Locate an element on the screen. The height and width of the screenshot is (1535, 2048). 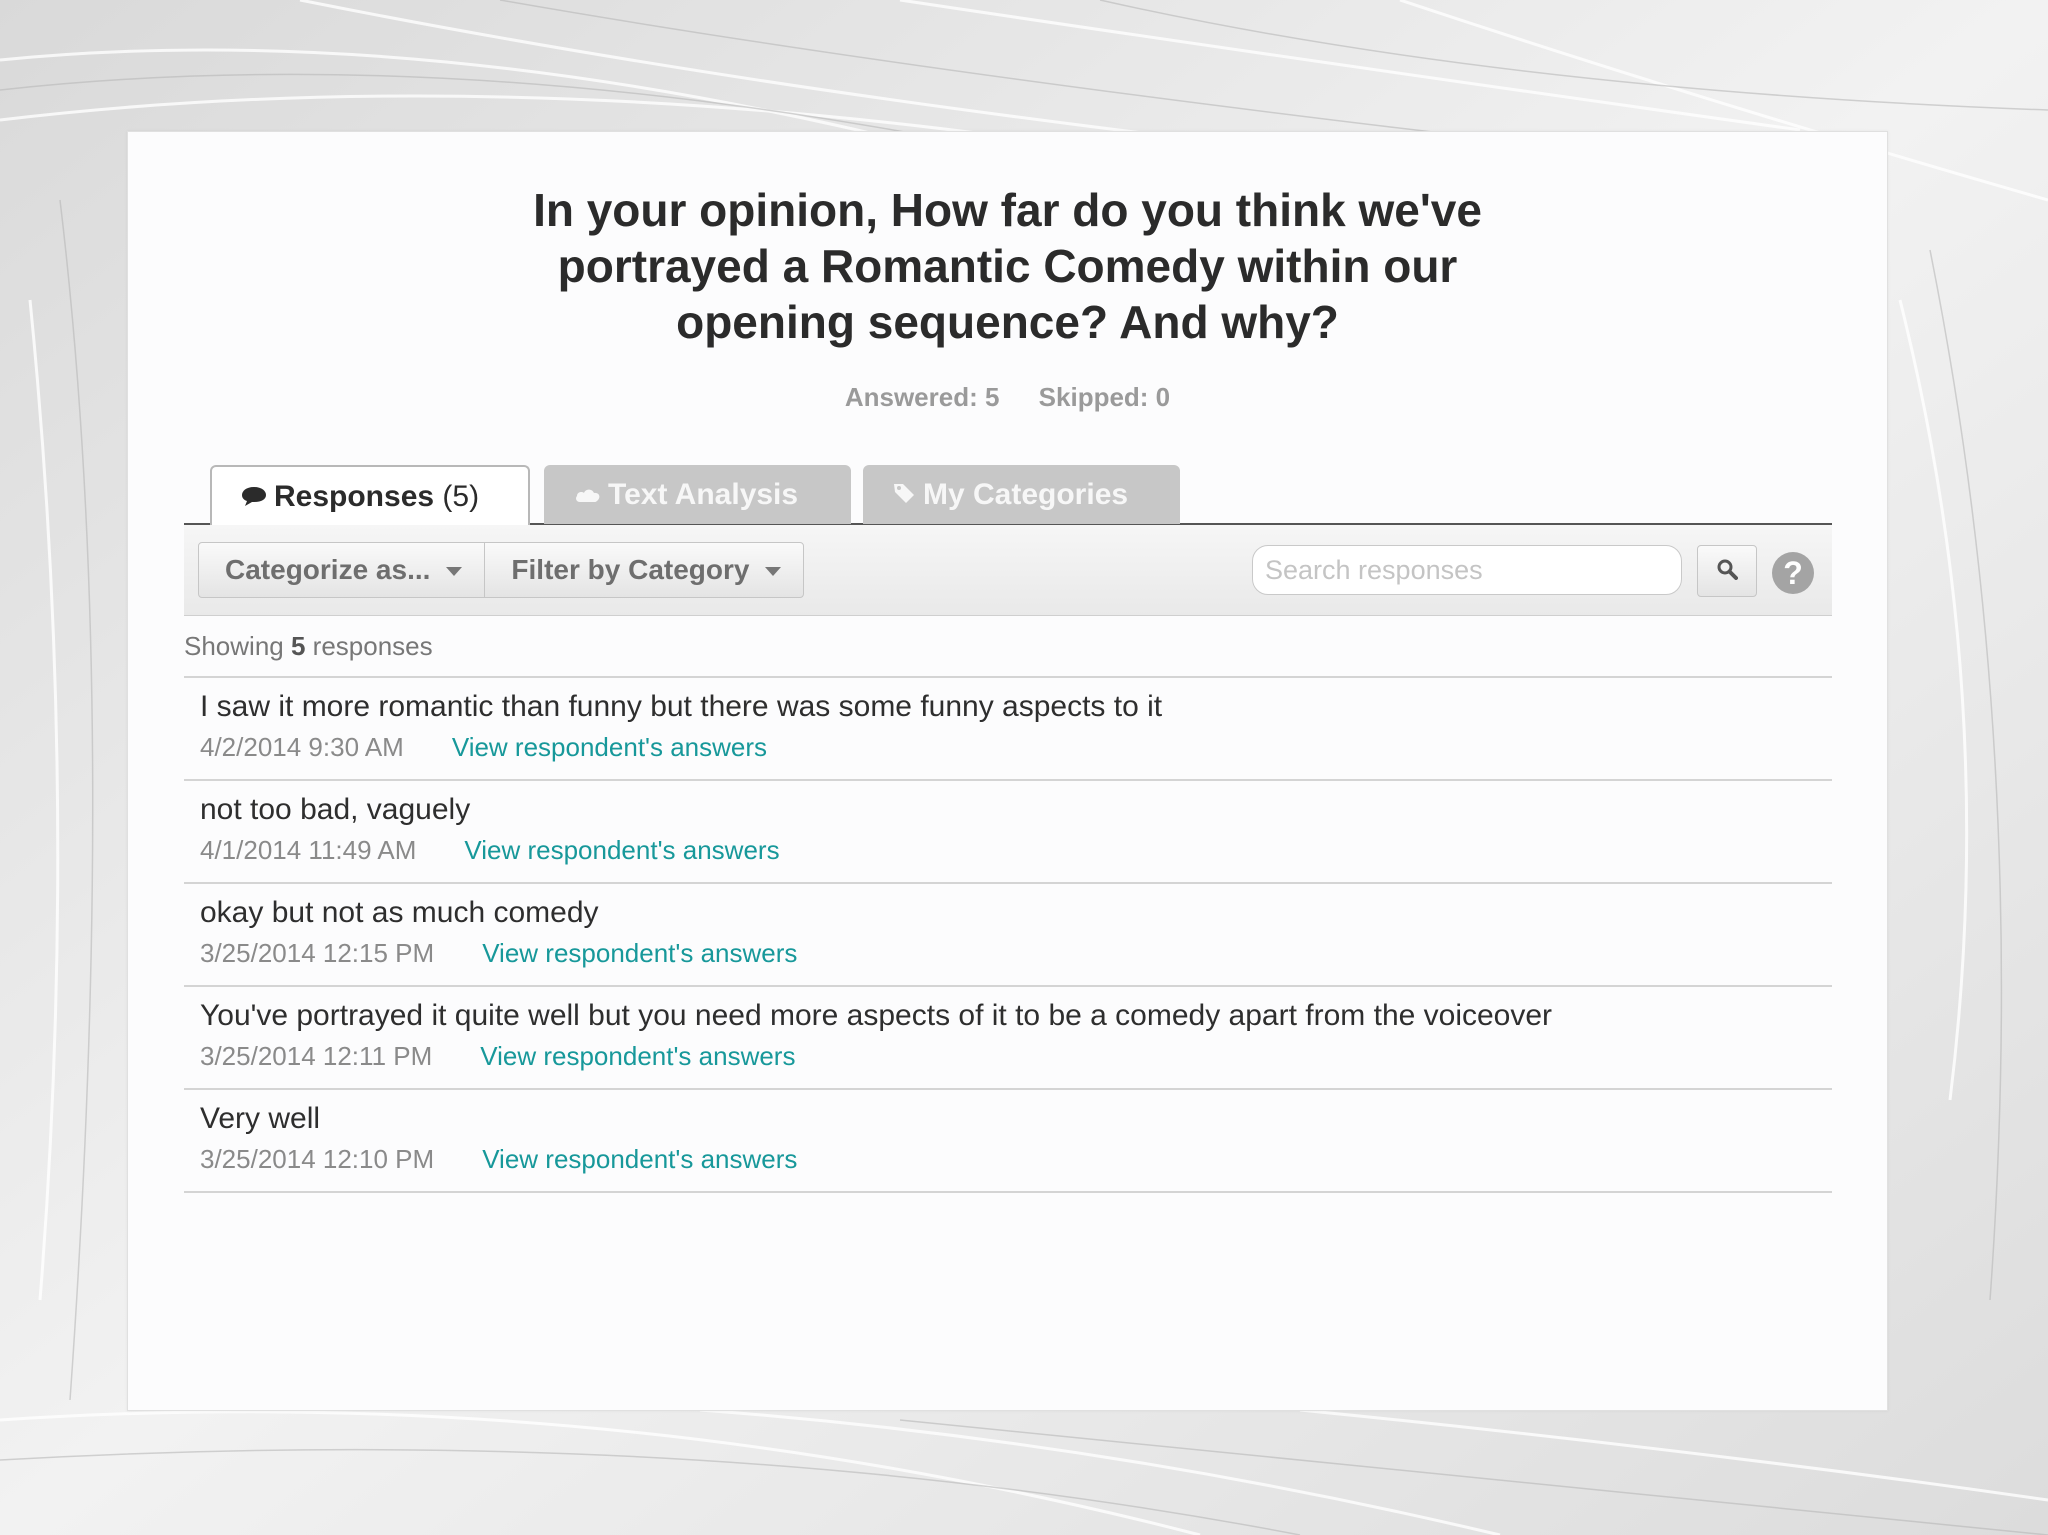
category-button-group: Categorize as... Filter by Category is located at coordinates (501, 570).